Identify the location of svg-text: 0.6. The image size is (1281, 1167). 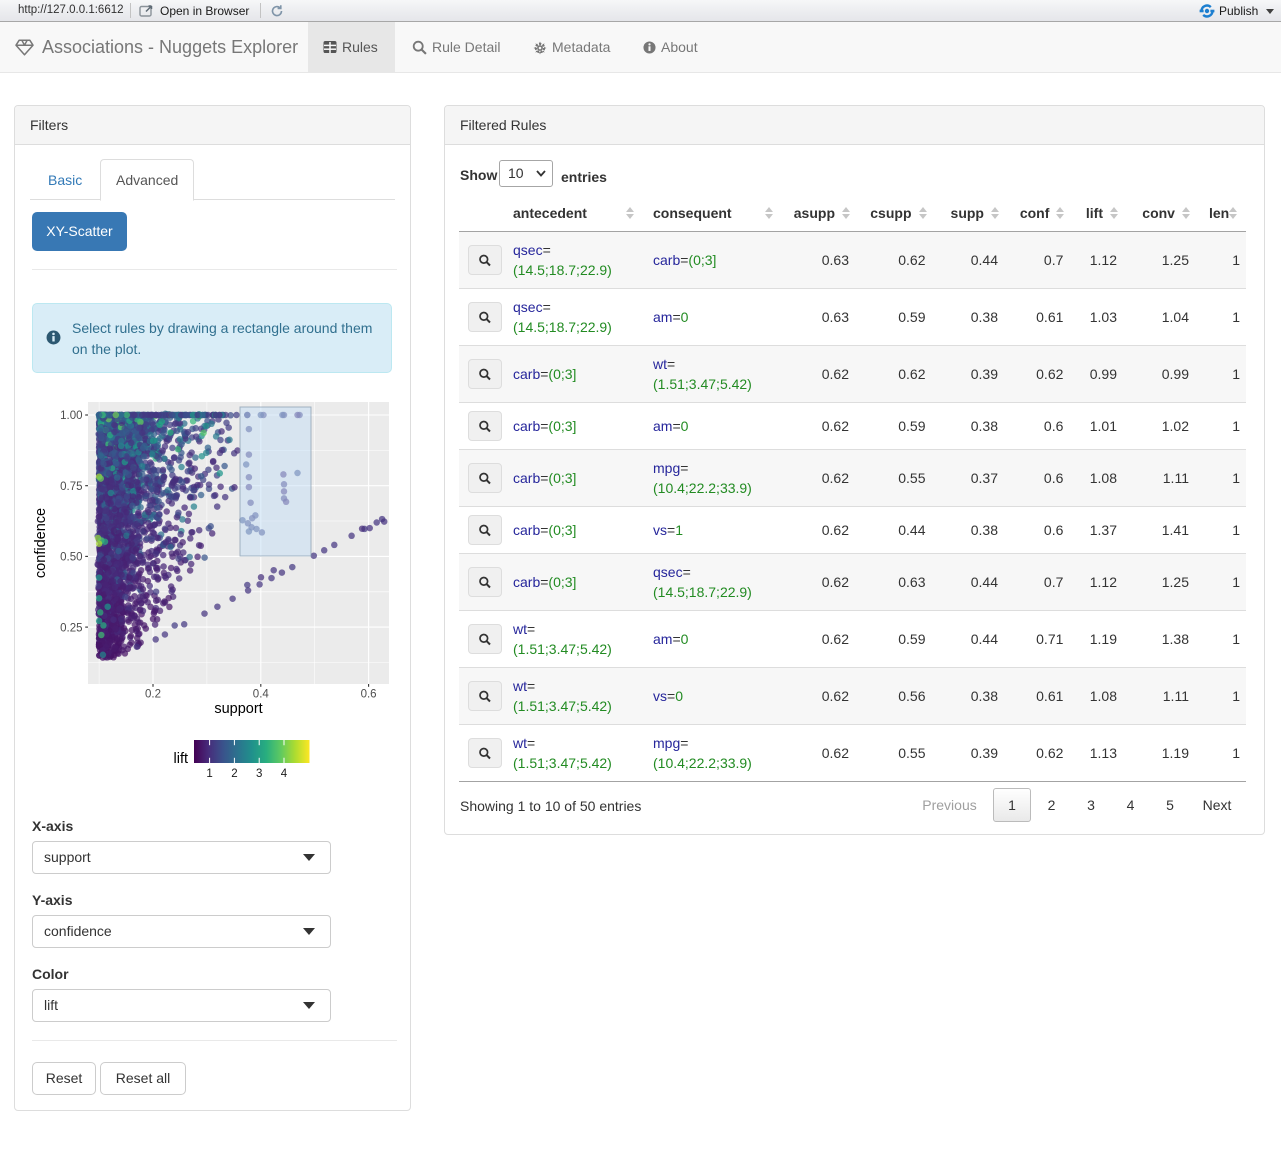
(369, 695).